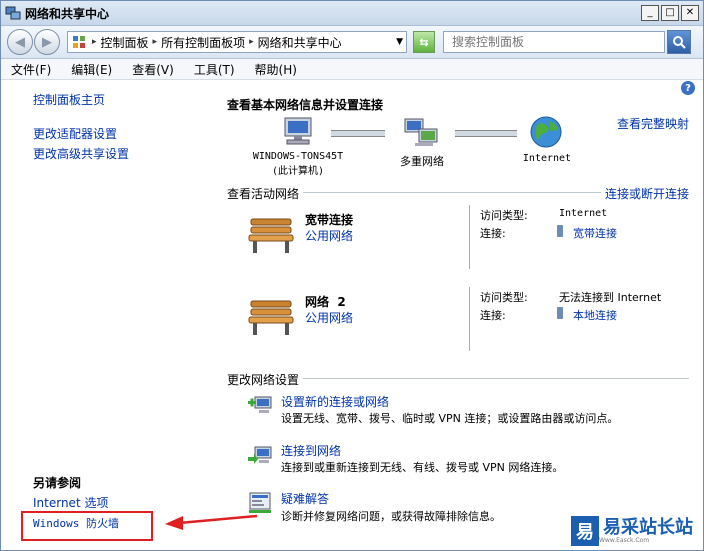 This screenshot has height=551, width=704. I want to click on breadcrumb: ▸ 控制面板 ▸ 所有控制面板项 ▸ 网络和共享中心 ▼, so click(237, 42).